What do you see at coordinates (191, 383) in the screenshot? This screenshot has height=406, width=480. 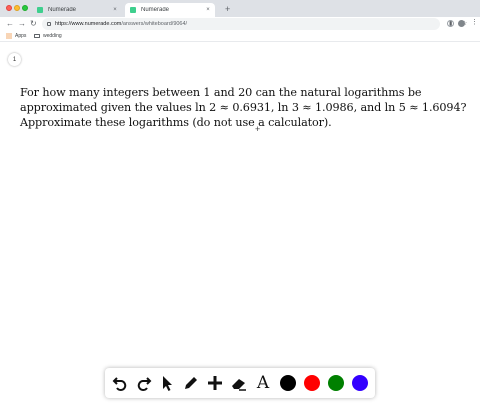 I see `pen-icon` at bounding box center [191, 383].